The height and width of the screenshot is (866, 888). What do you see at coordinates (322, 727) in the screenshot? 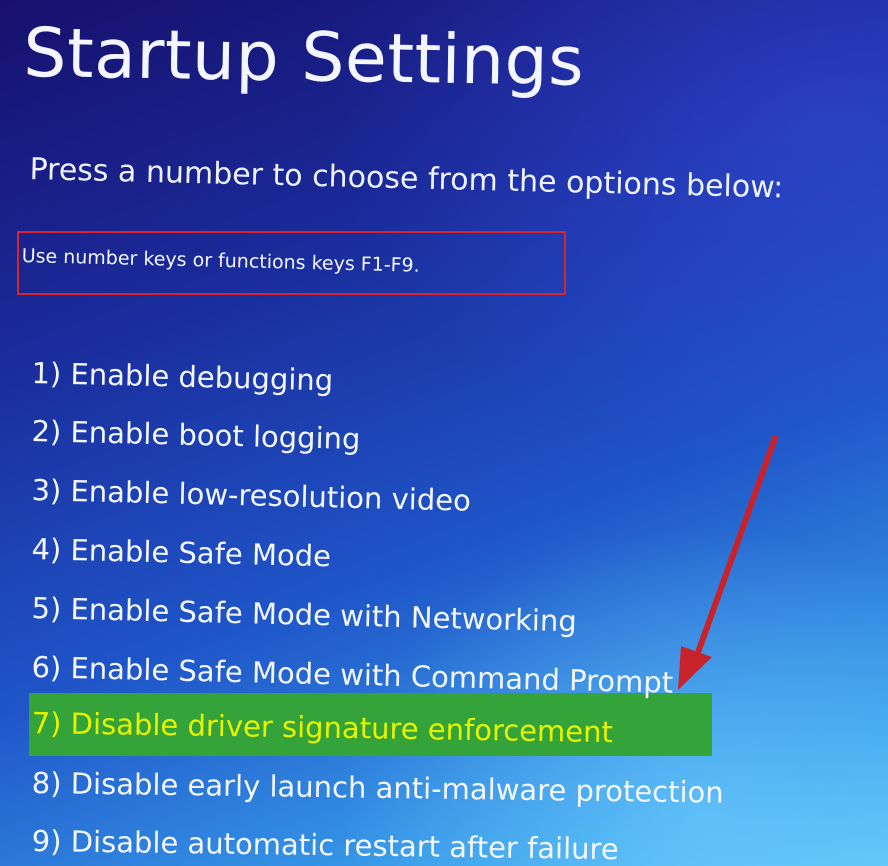
I see `option-disable-driver-signature-enforcement: 7) Disable driver signature enforcement` at bounding box center [322, 727].